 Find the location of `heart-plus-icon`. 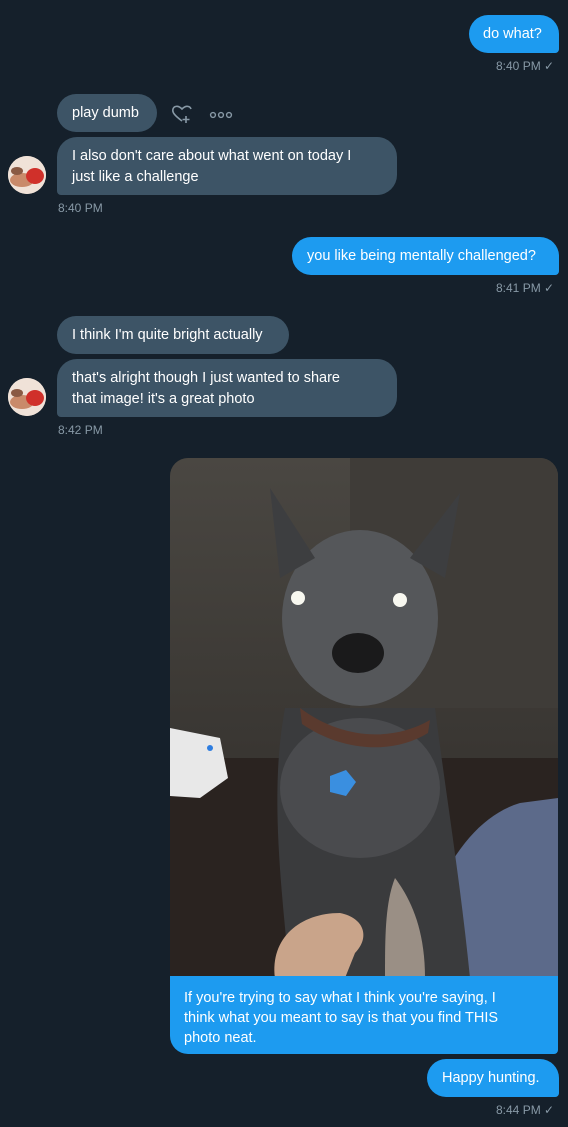

heart-plus-icon is located at coordinates (182, 114).